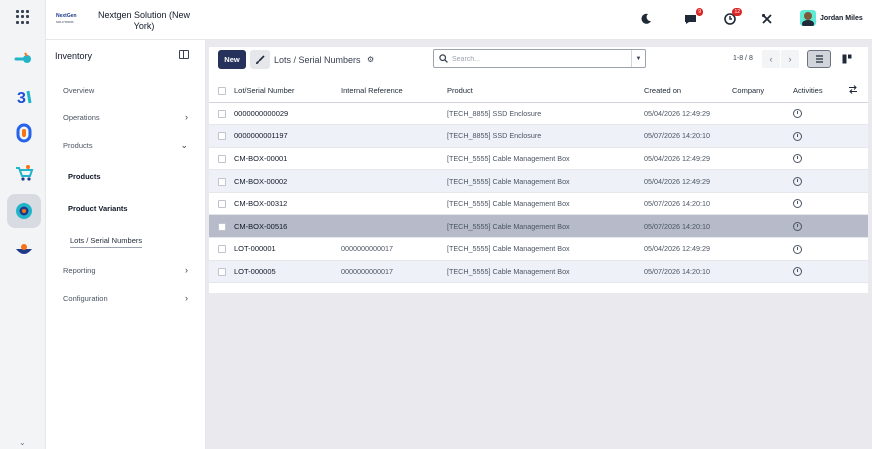 This screenshot has height=449, width=872. Describe the element at coordinates (847, 59) in the screenshot. I see `kanban-view-button` at that location.